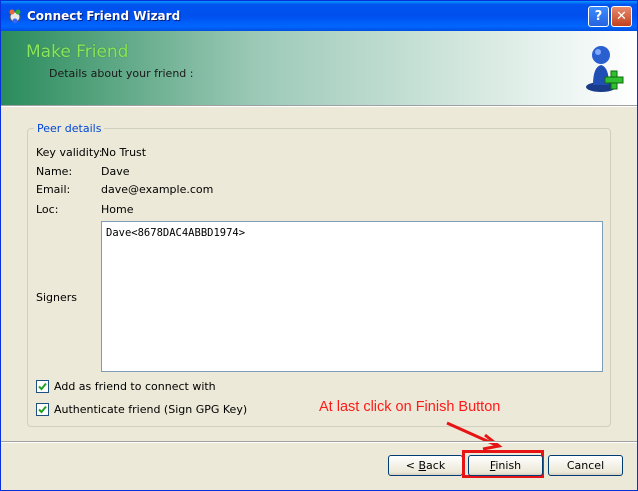 The width and height of the screenshot is (638, 491). What do you see at coordinates (410, 407) in the screenshot?
I see `annotation-text: At last click on Finish Button` at bounding box center [410, 407].